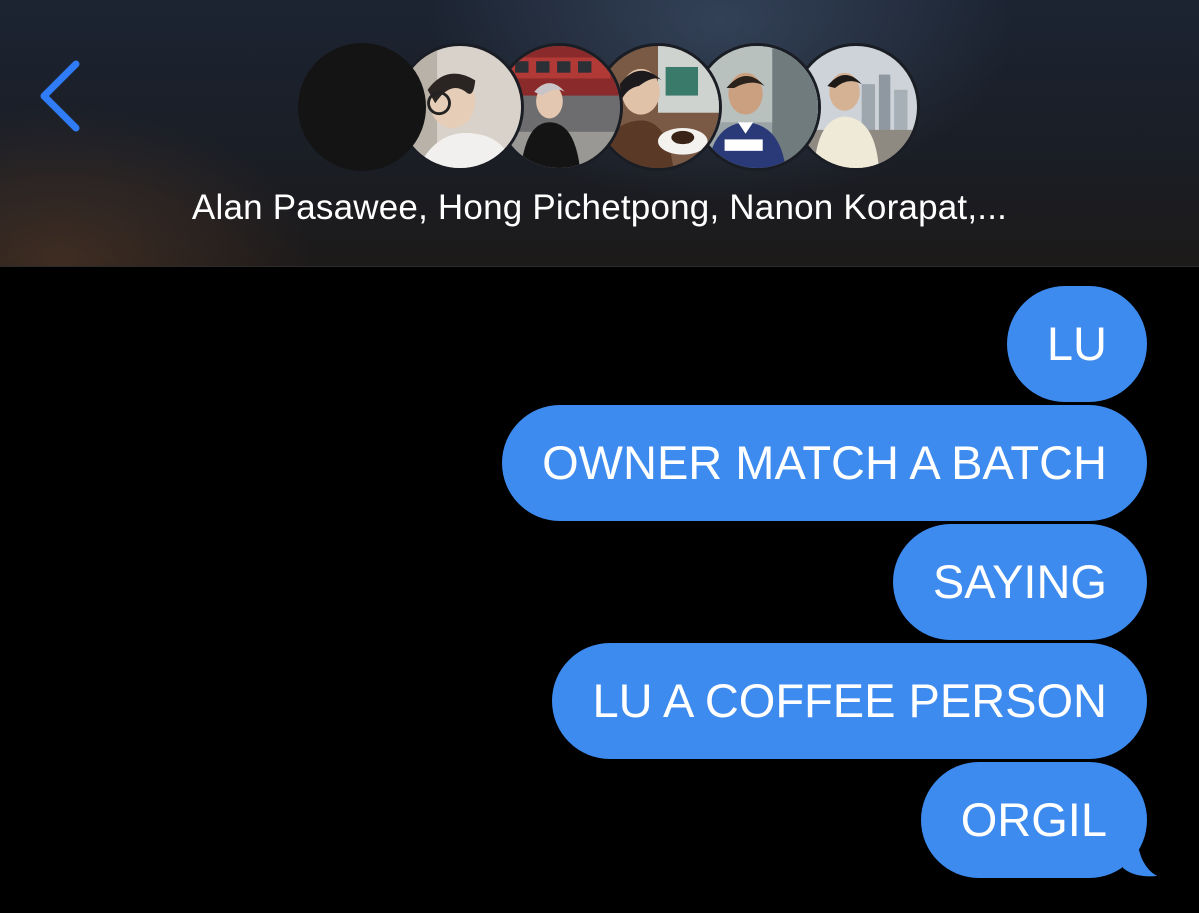 The width and height of the screenshot is (1199, 913). I want to click on message-bubble: LU, so click(1076, 344).